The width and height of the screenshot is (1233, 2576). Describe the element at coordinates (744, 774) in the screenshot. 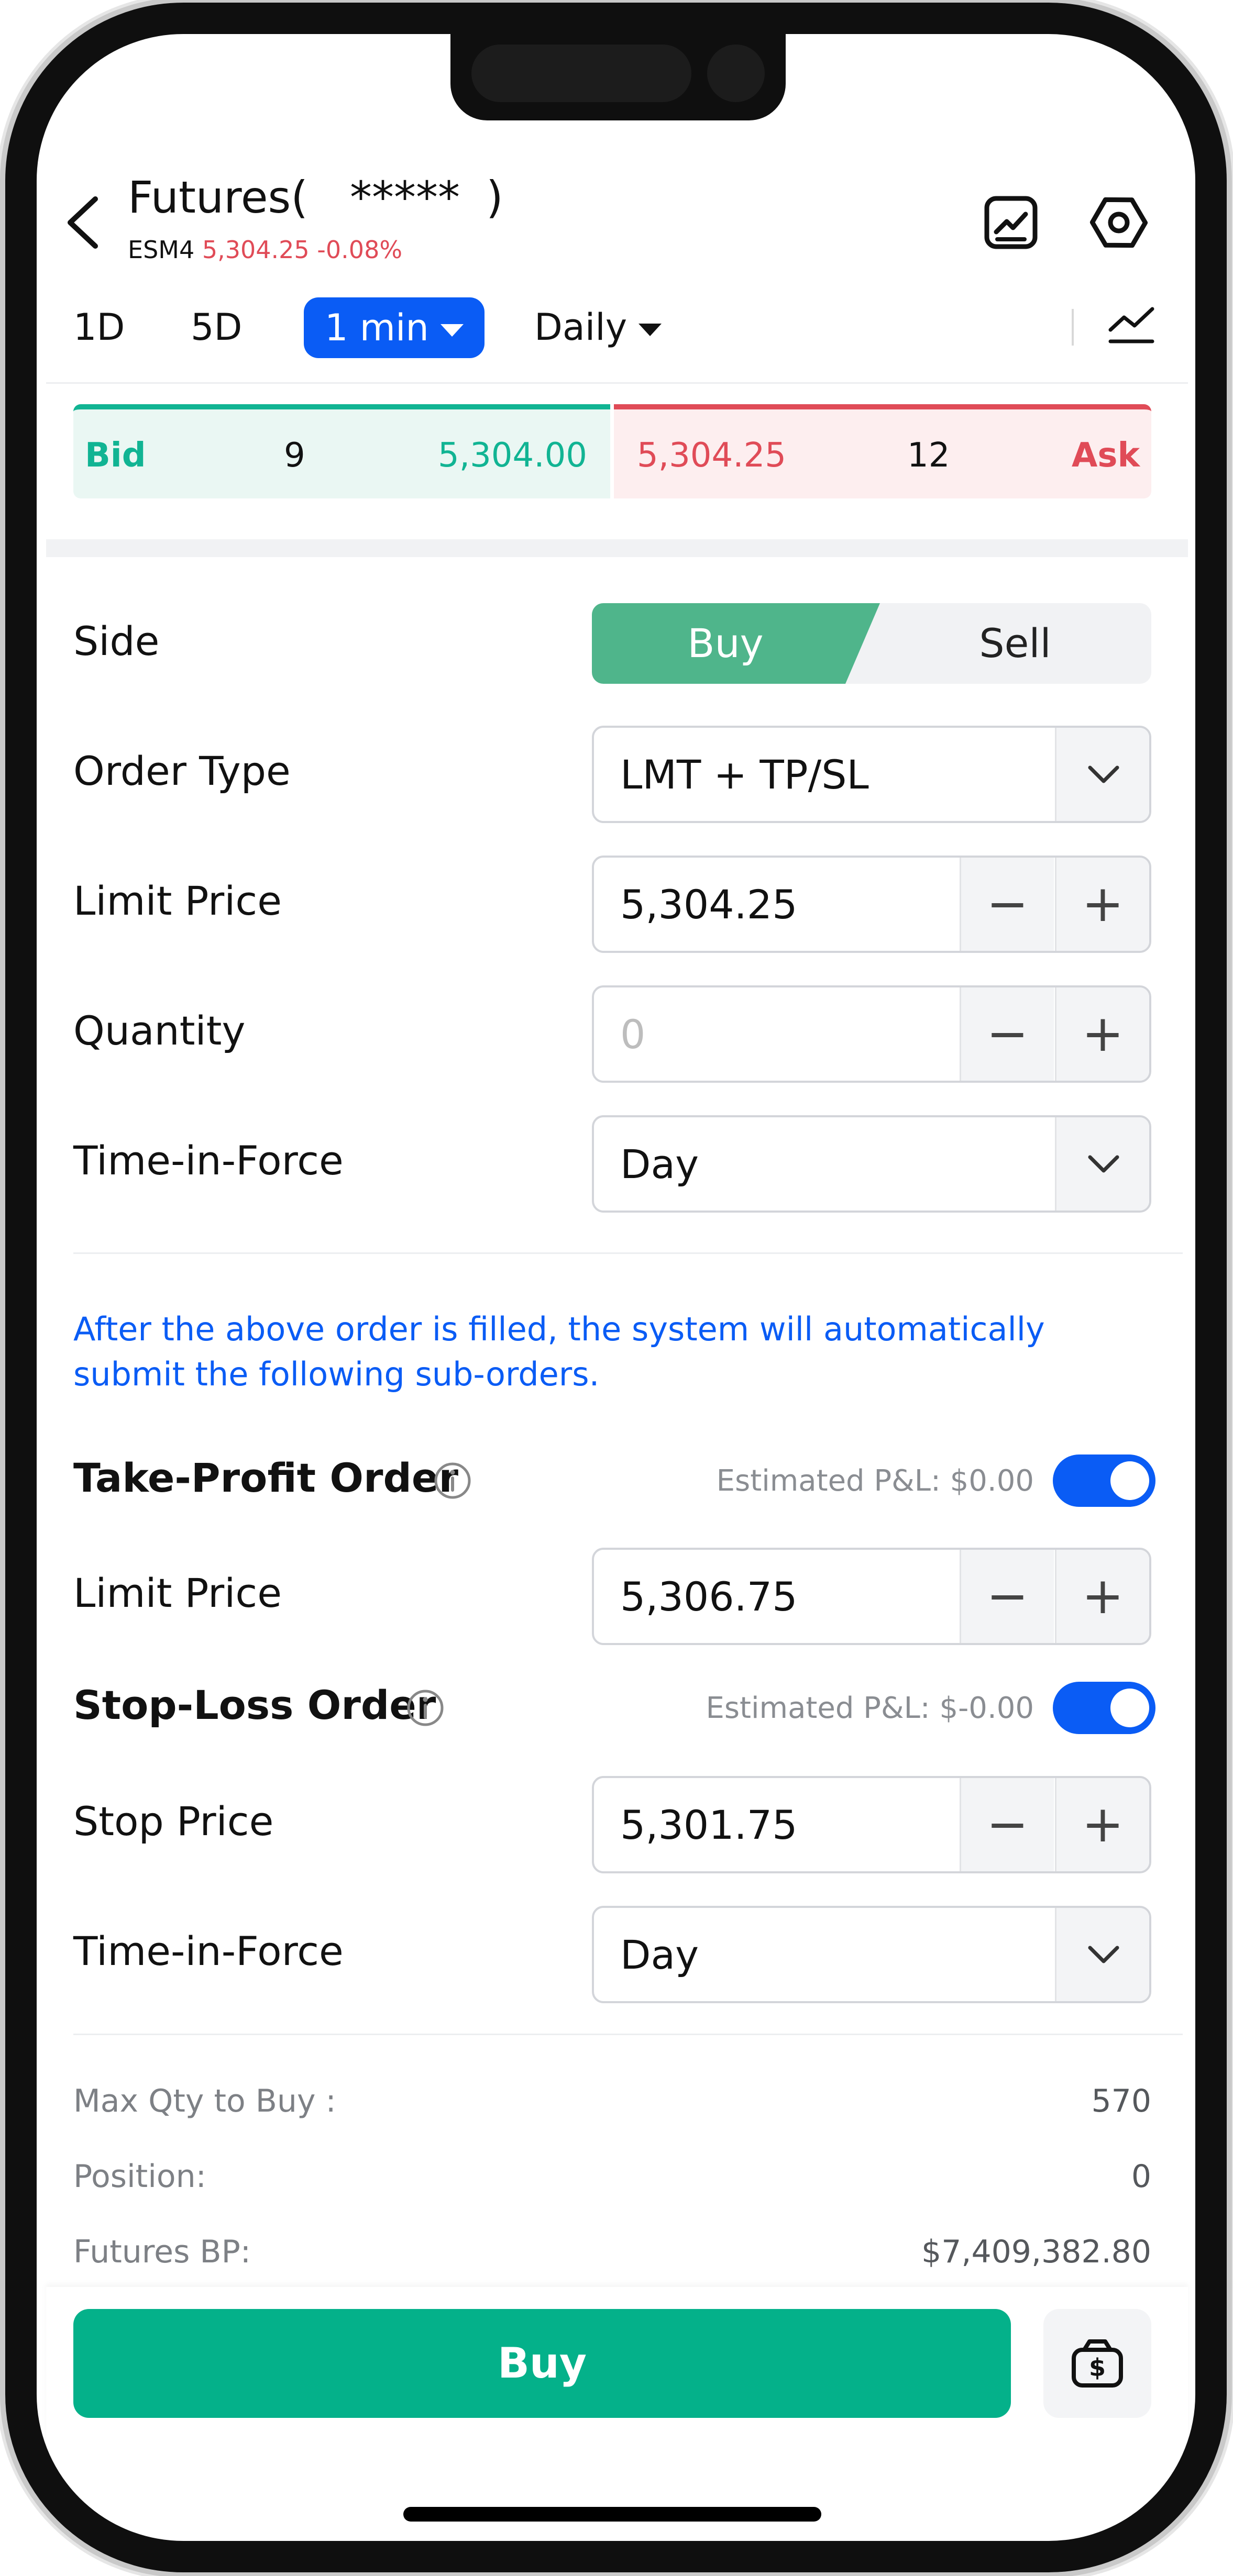

I see `order-type-value: LMT + TP/SL` at that location.